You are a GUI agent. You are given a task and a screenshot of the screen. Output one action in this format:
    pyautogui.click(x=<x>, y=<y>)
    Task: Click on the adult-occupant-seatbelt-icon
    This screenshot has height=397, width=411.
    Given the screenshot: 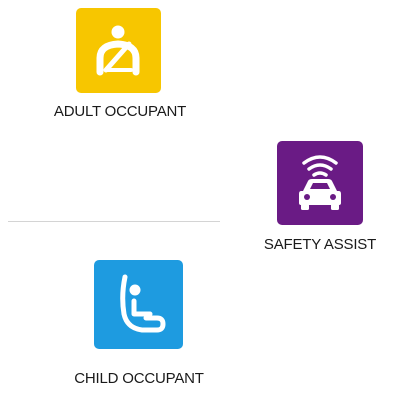 What is the action you would take?
    pyautogui.click(x=118, y=50)
    